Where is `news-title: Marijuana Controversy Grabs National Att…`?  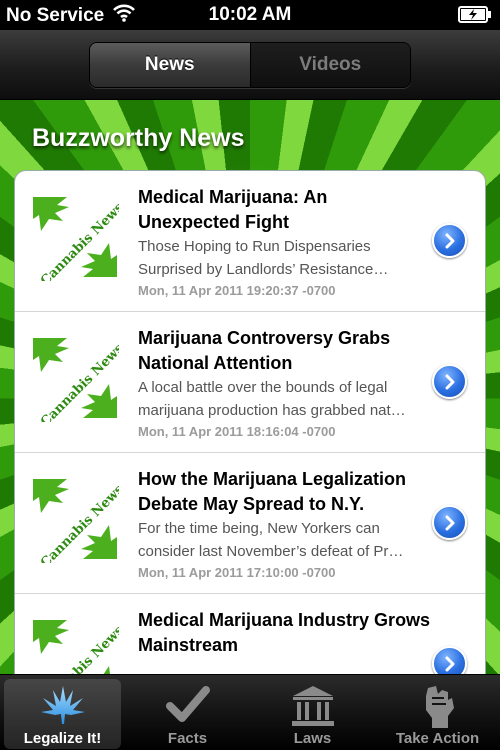
news-title: Marijuana Controversy Grabs National Att… is located at coordinates (264, 350).